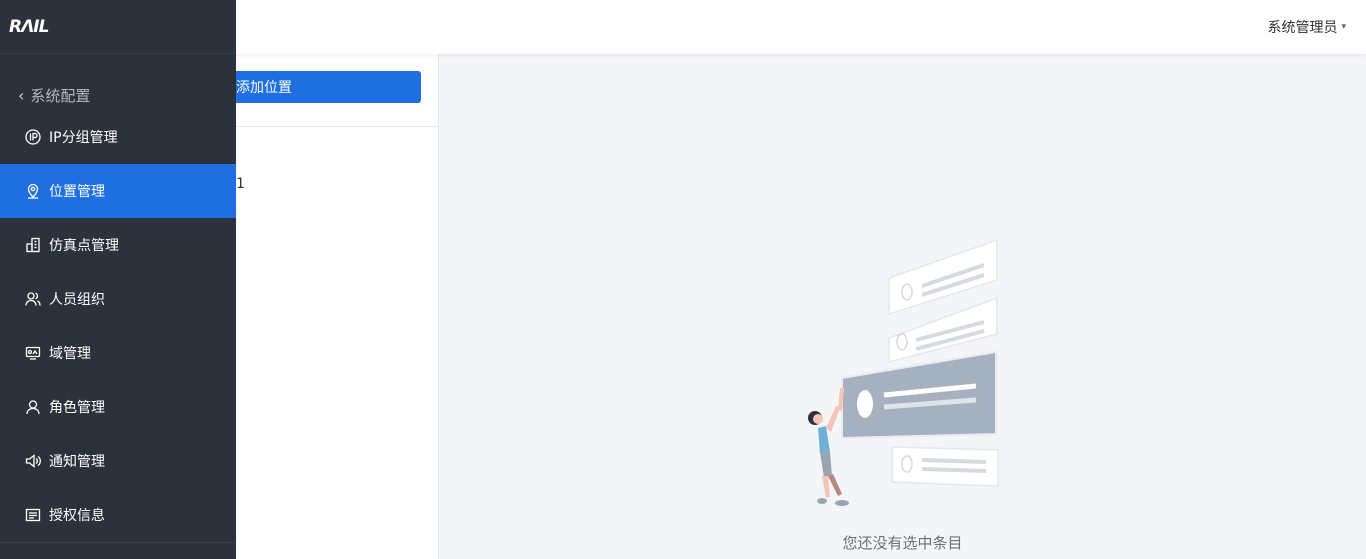 The height and width of the screenshot is (559, 1366). I want to click on sidebar-item-label: 通知管理, so click(77, 462).